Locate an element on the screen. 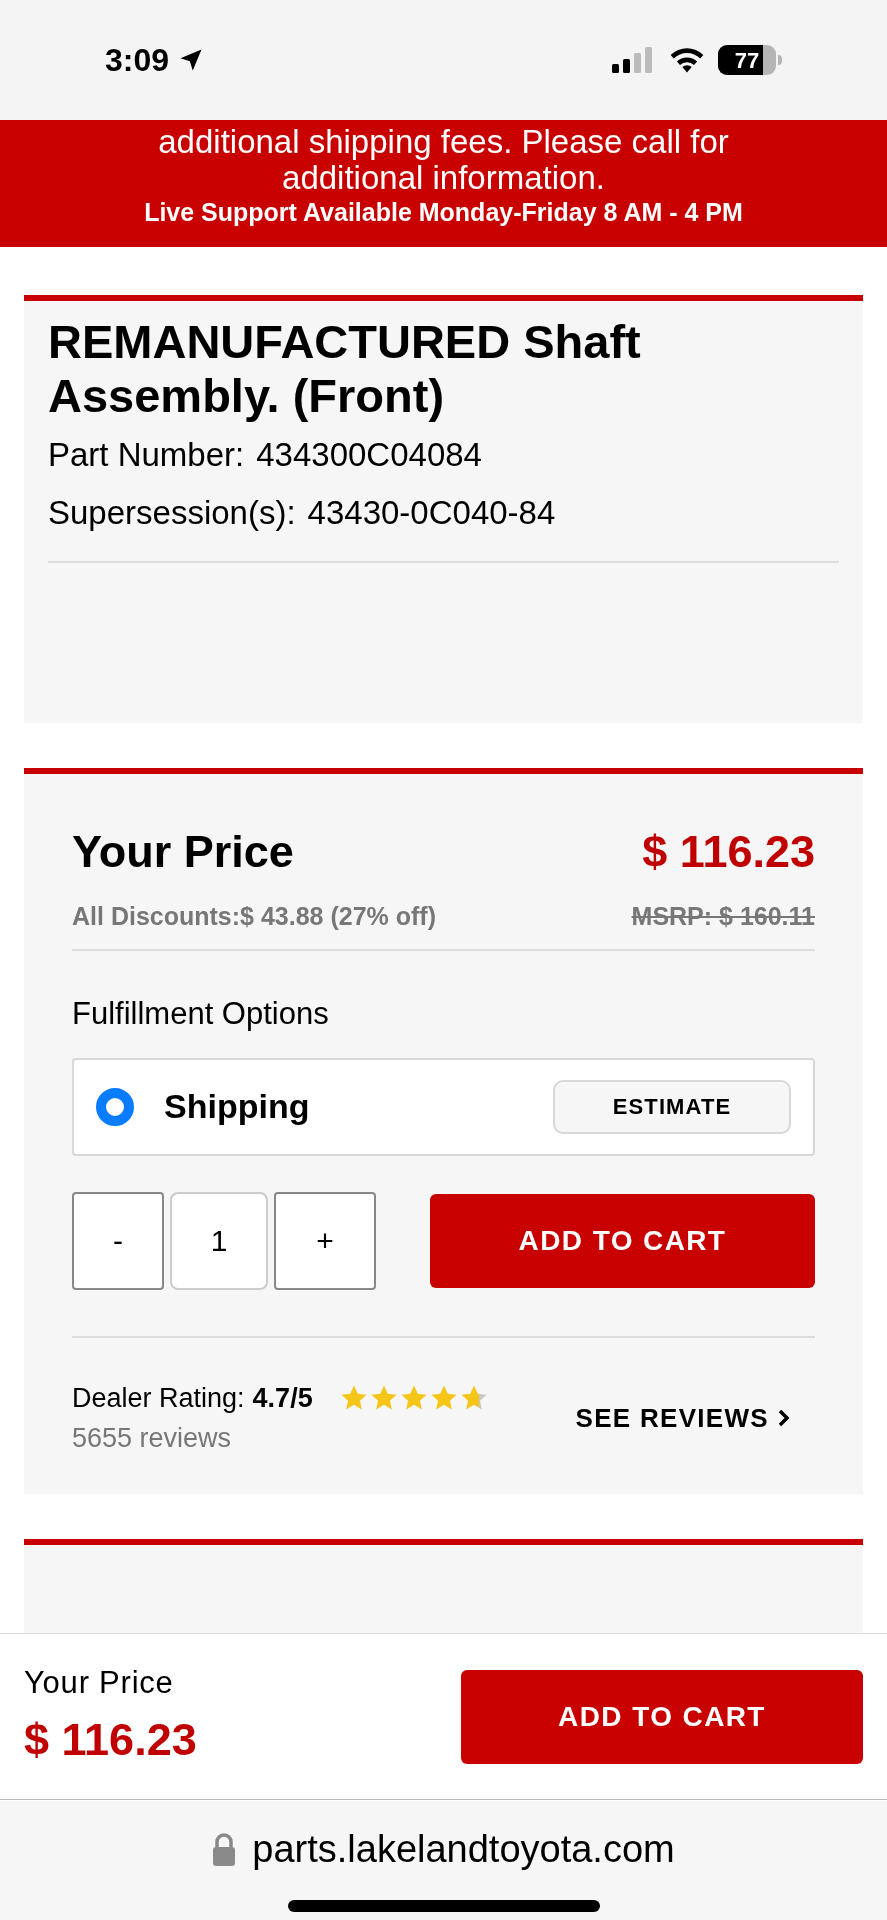 Image resolution: width=887 pixels, height=1920 pixels. increase-button: + is located at coordinates (325, 1240).